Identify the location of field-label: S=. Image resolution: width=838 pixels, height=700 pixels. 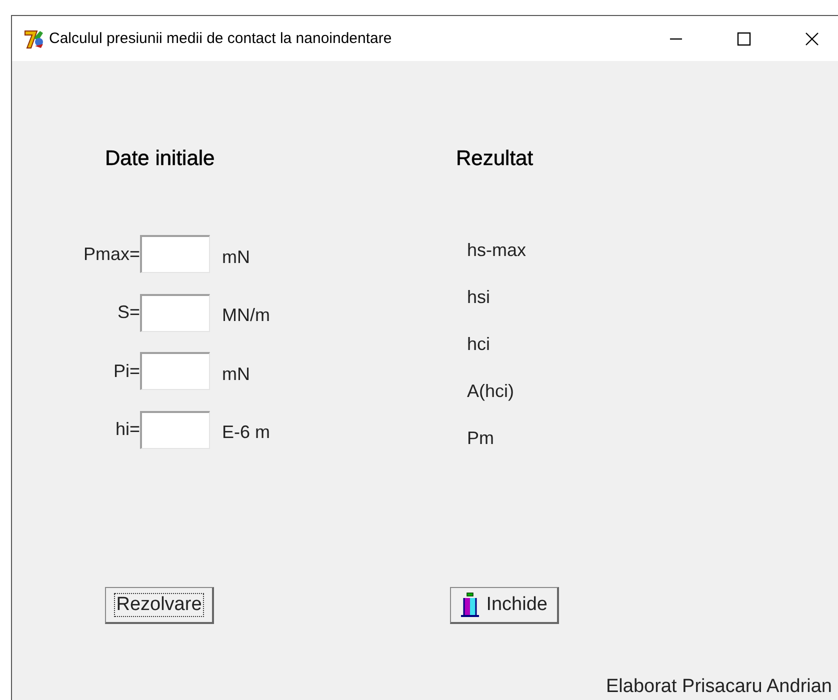
(128, 312).